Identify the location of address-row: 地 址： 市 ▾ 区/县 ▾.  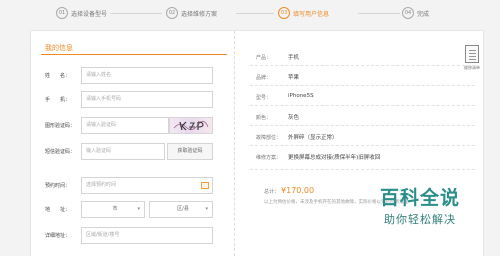
(133, 210).